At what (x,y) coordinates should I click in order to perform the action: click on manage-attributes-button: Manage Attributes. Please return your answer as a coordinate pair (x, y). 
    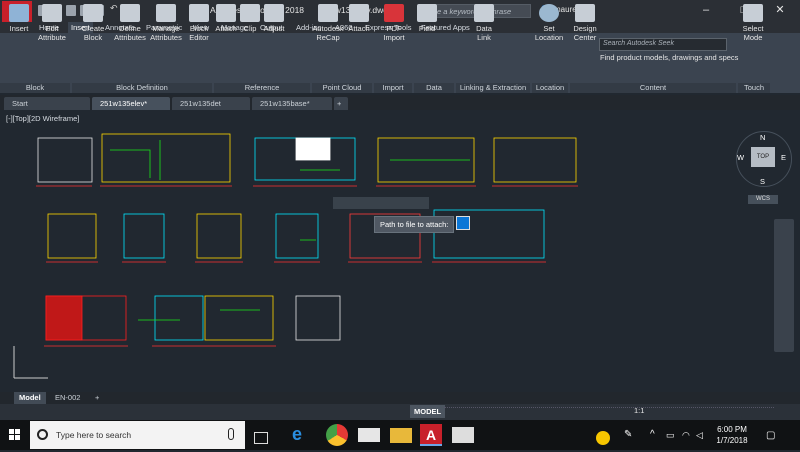
    Looking at the image, I should click on (166, 23).